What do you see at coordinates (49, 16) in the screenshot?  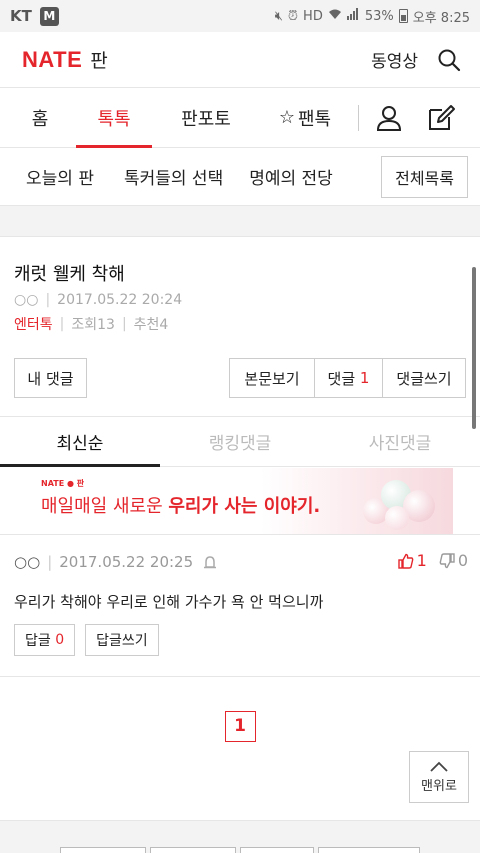 I see `app-badge-icon: M` at bounding box center [49, 16].